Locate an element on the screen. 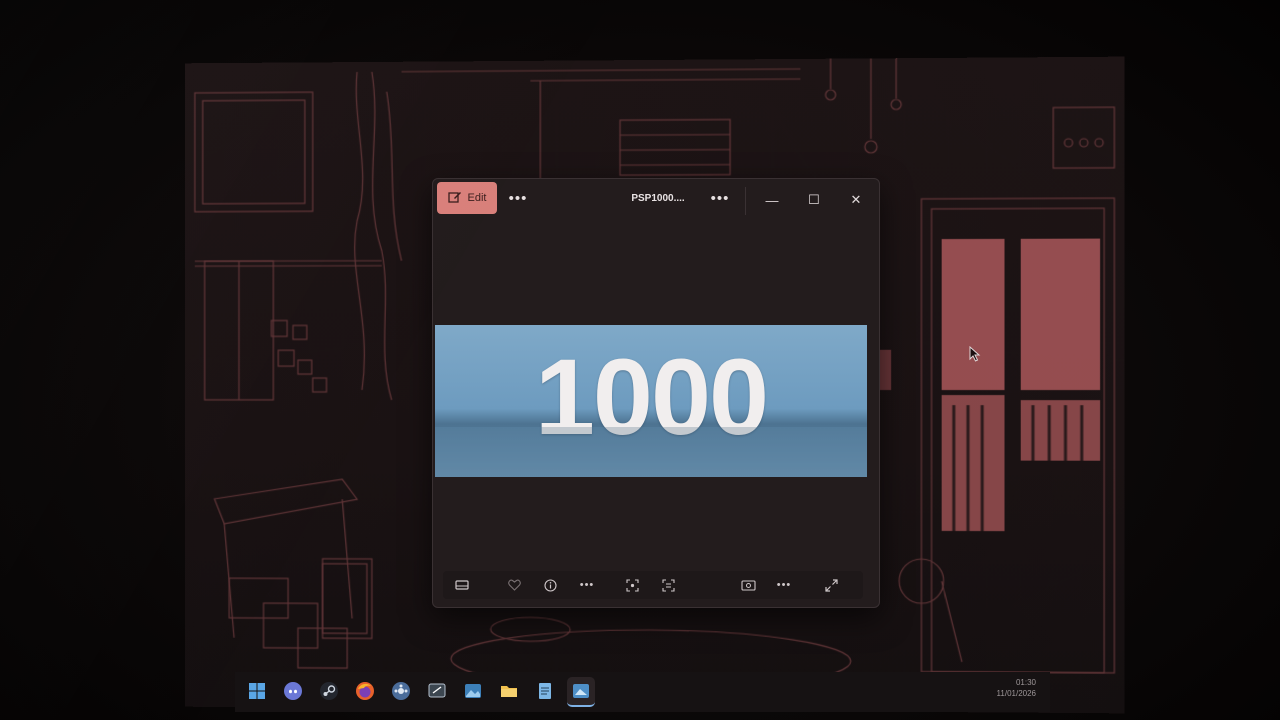  edit-button-label: Edit is located at coordinates (477, 198).